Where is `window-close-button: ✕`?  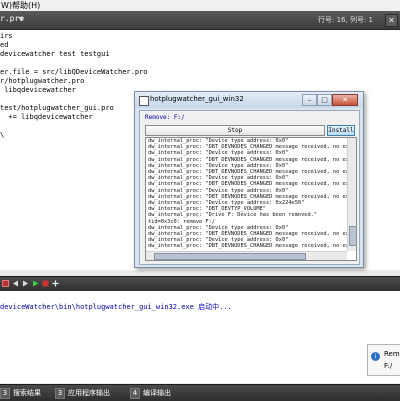 window-close-button: ✕ is located at coordinates (345, 100).